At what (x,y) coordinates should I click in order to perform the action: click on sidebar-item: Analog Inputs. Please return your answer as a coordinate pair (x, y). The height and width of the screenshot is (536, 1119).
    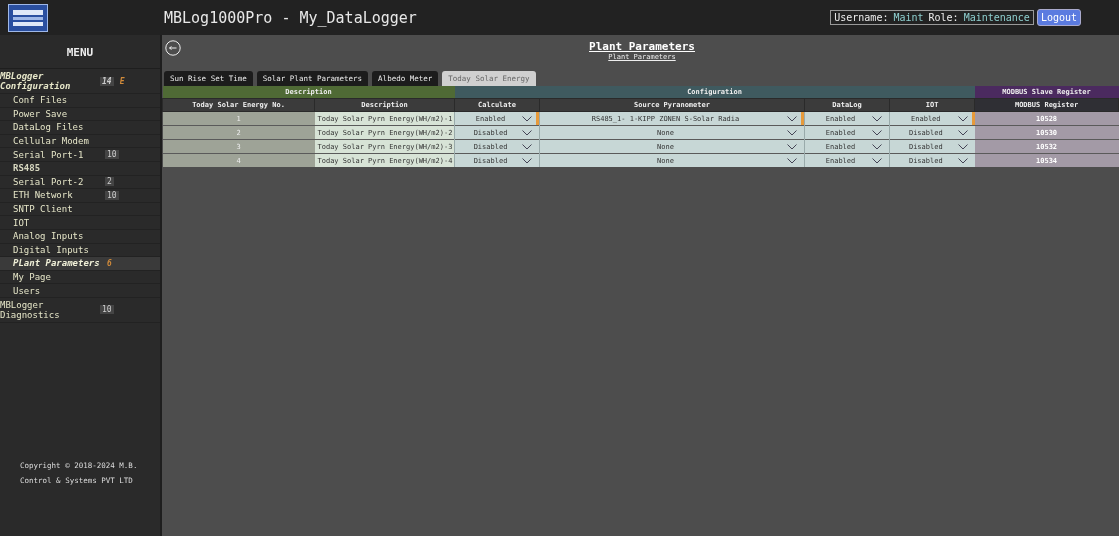
    Looking at the image, I should click on (80, 236).